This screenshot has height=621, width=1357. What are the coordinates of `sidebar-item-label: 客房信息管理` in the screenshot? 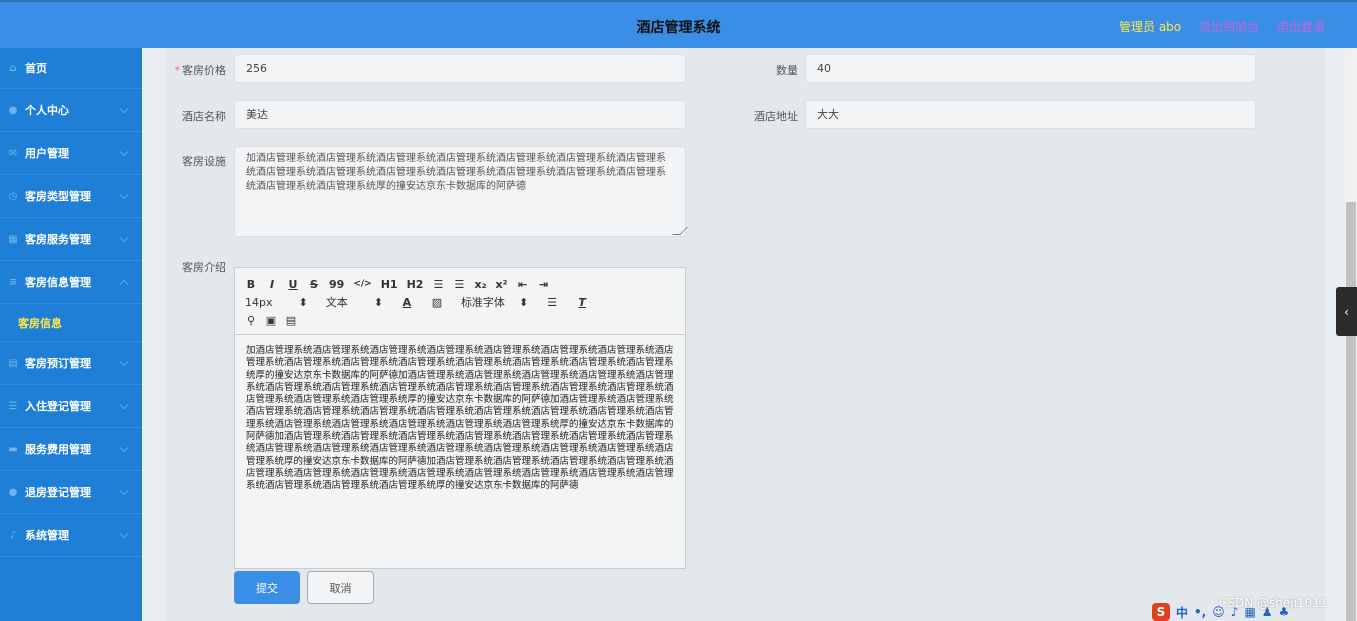 It's located at (58, 282).